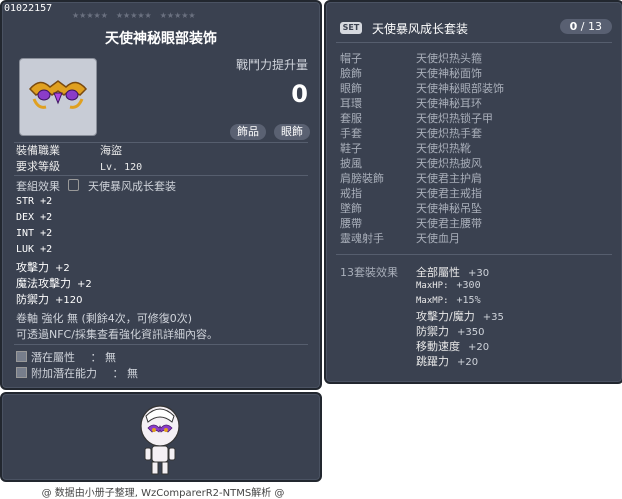 This screenshot has width=622, height=499. Describe the element at coordinates (25, 217) in the screenshot. I see `stat-name: DEX` at that location.